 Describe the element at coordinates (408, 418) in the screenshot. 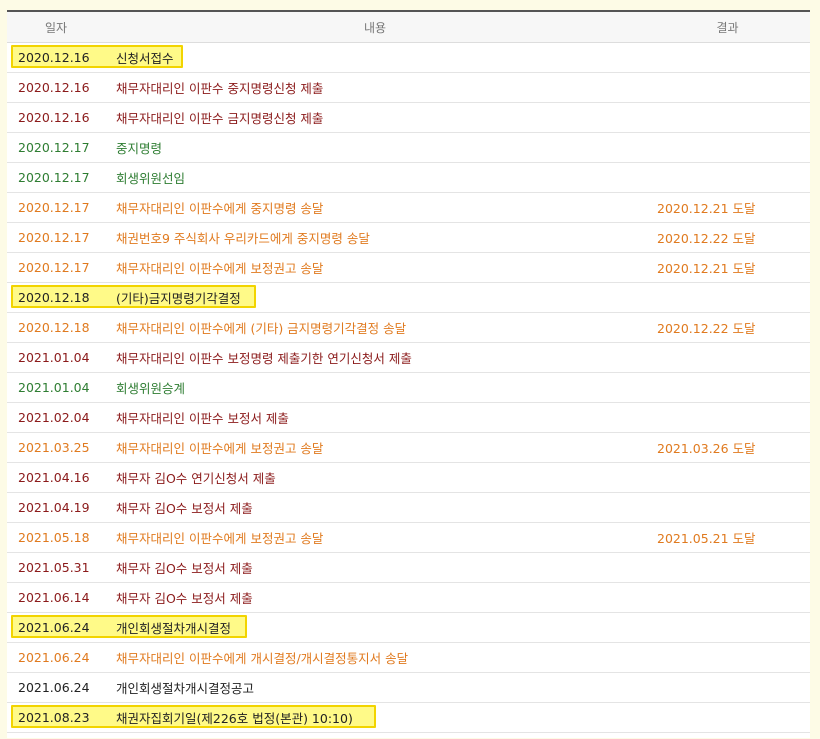

I see `table-row: 2021.02.04 채무자대리인 이판수 보정서 제출` at that location.